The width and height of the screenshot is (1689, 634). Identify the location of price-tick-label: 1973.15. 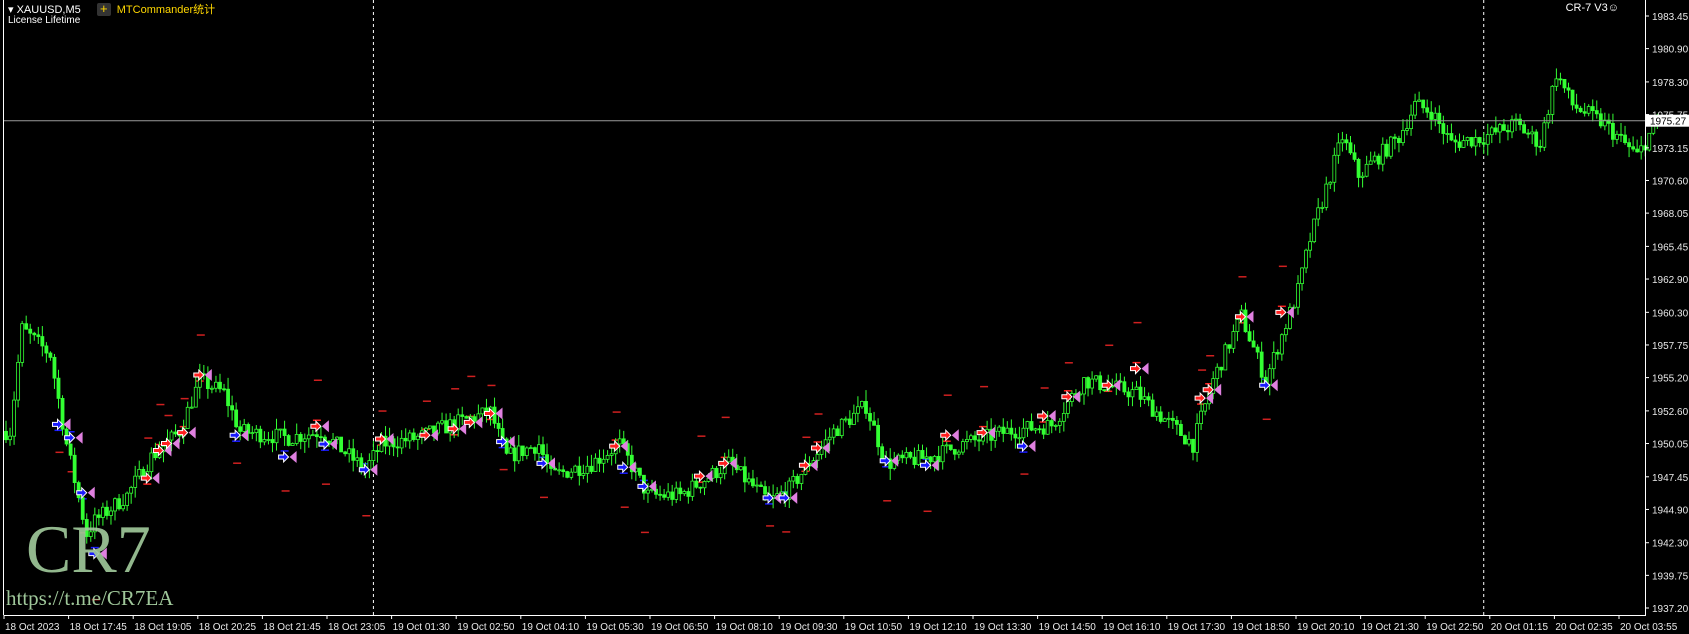
(1670, 149).